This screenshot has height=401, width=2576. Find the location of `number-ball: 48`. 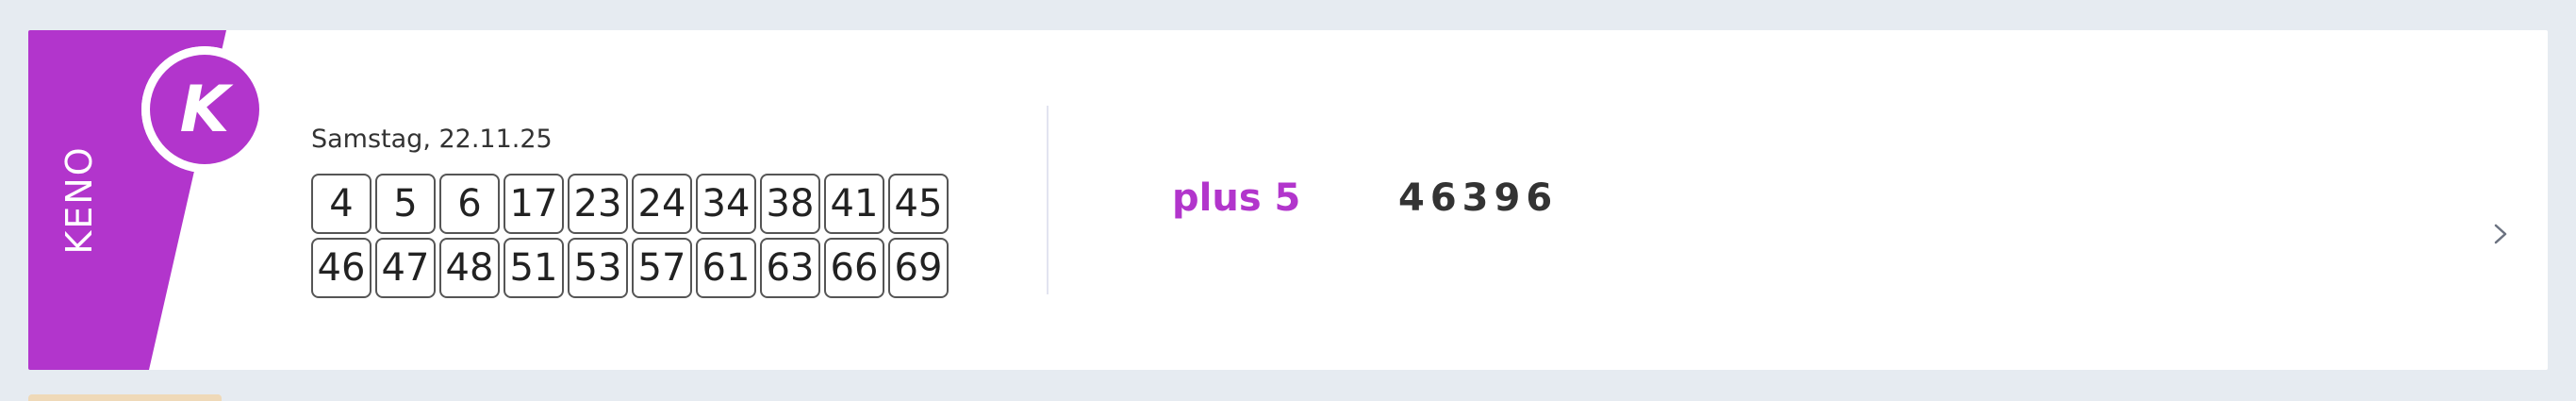

number-ball: 48 is located at coordinates (469, 268).